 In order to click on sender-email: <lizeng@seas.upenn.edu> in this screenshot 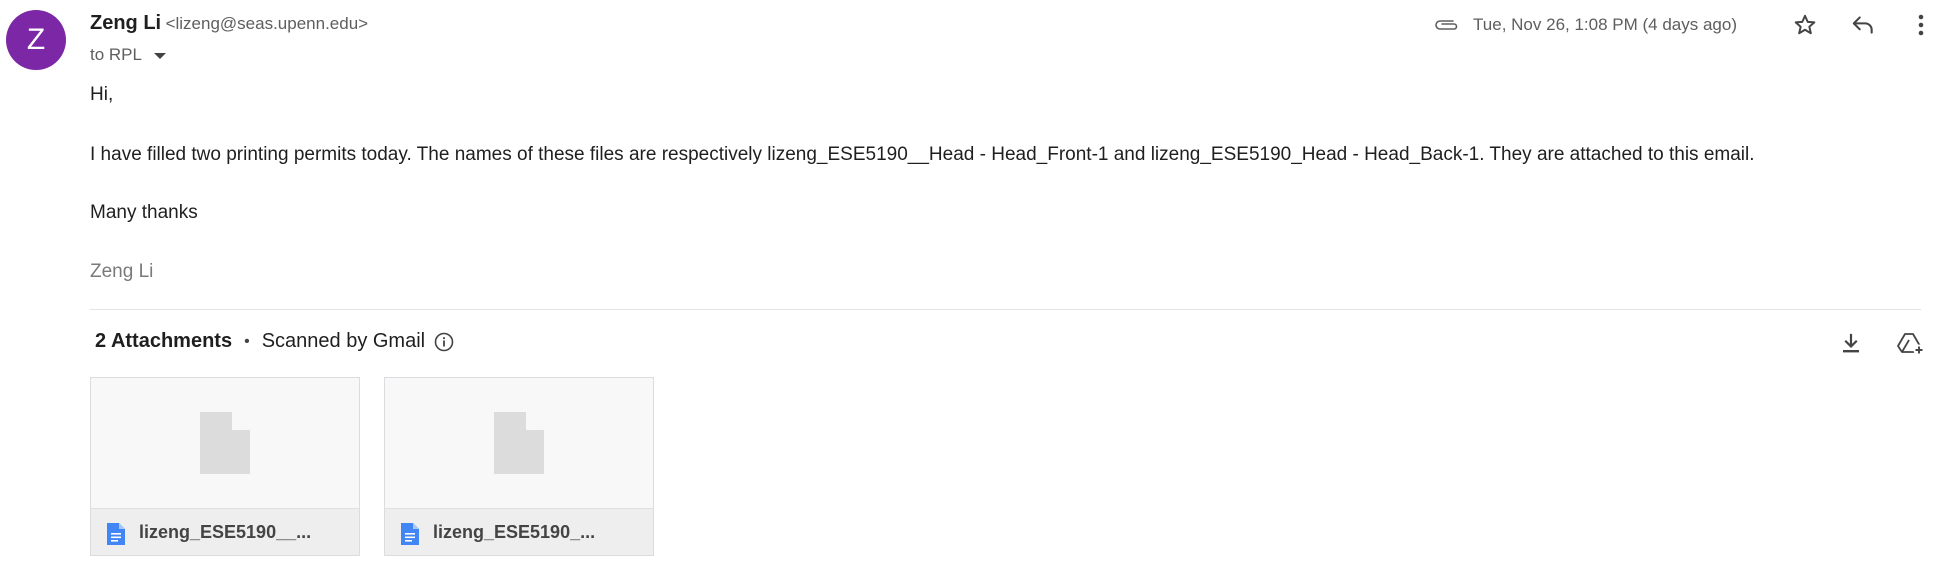, I will do `click(267, 23)`.